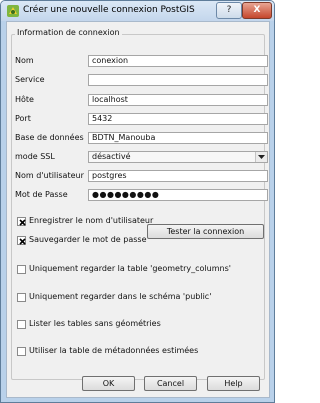 This screenshot has height=403, width=320. What do you see at coordinates (35, 156) in the screenshot?
I see `ssl-mode-label: mode SSL` at bounding box center [35, 156].